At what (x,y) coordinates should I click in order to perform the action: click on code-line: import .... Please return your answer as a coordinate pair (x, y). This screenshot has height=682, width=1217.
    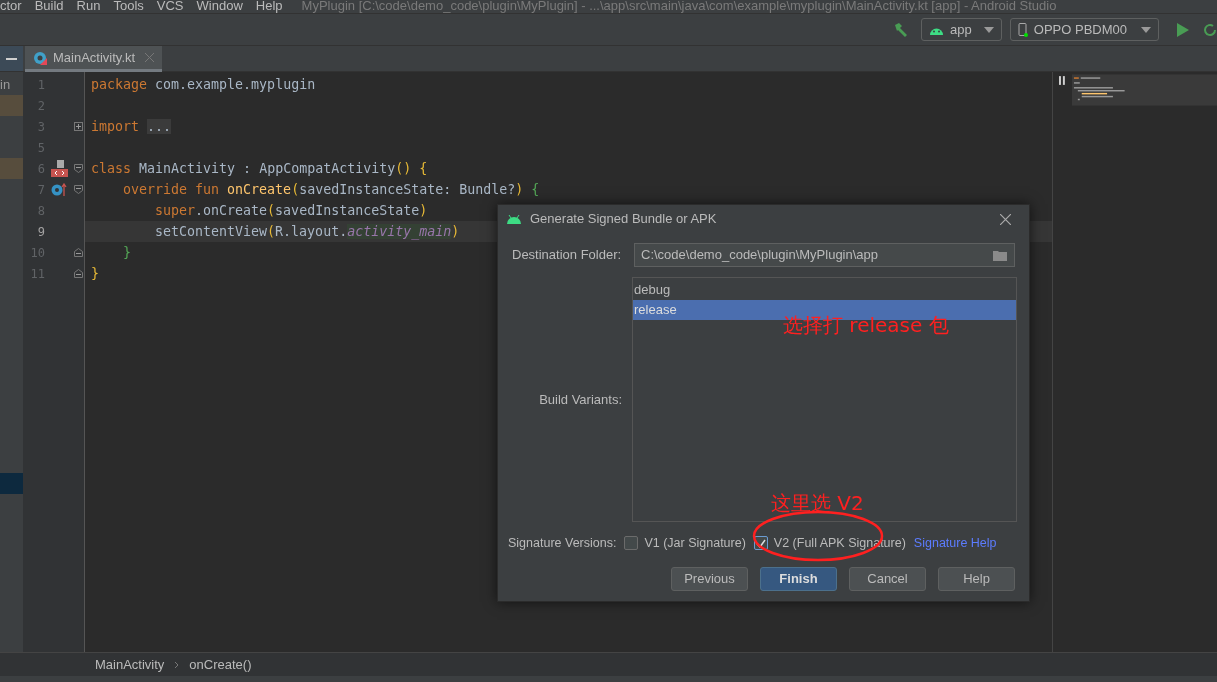
    Looking at the image, I should click on (131, 126).